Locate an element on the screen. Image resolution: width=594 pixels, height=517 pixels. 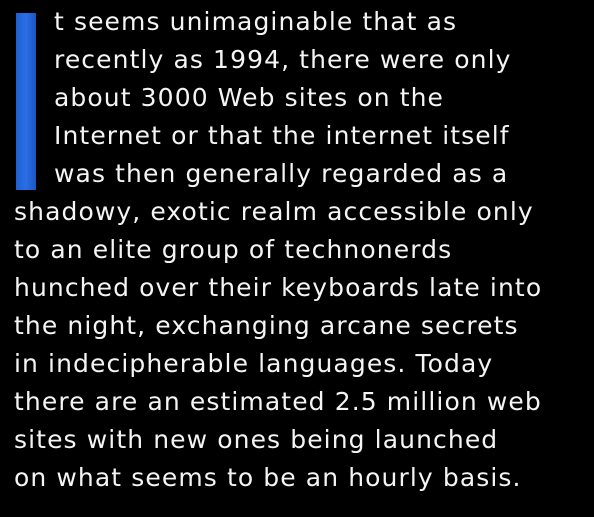
text-line-1: t seems unimaginable that as is located at coordinates (256, 21).